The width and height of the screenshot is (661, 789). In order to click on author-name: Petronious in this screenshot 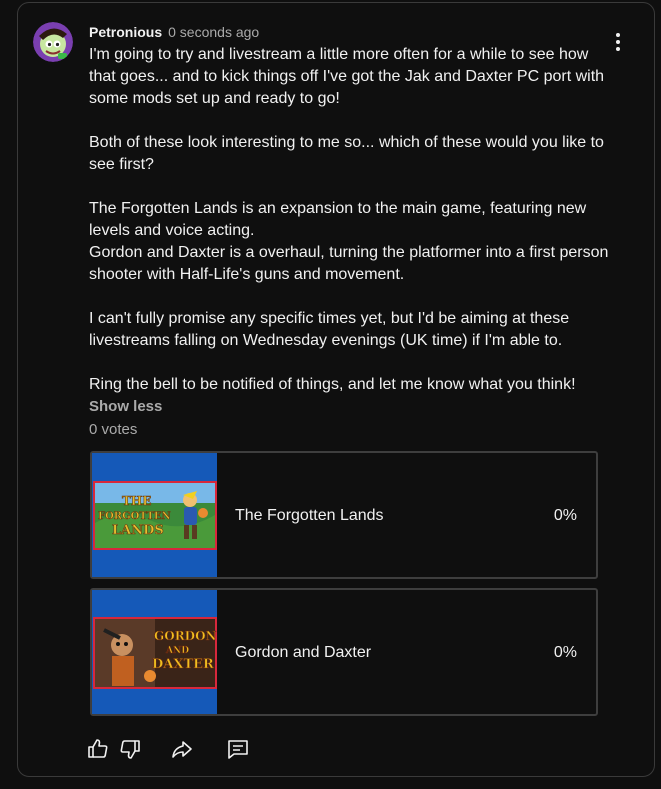, I will do `click(125, 32)`.